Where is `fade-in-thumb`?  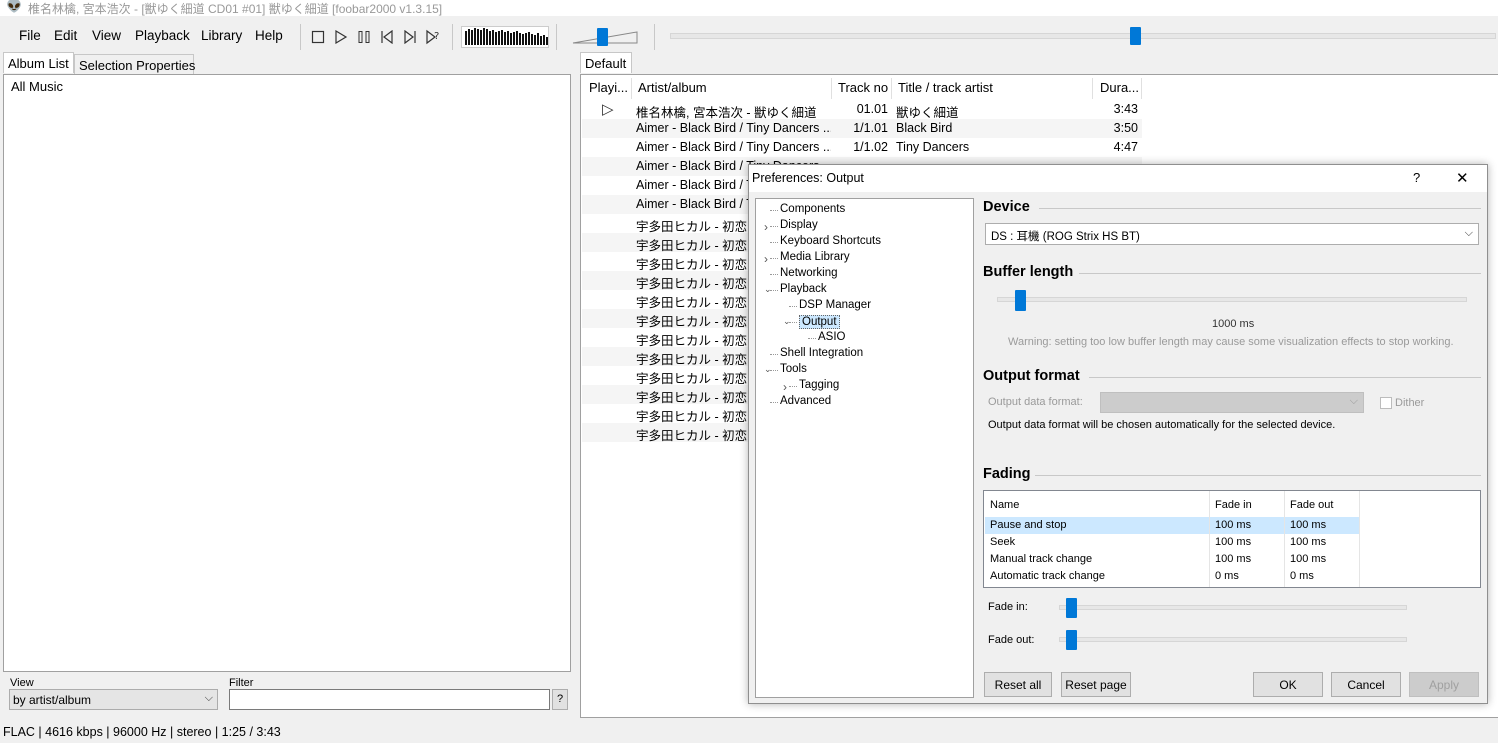
fade-in-thumb is located at coordinates (1071, 608).